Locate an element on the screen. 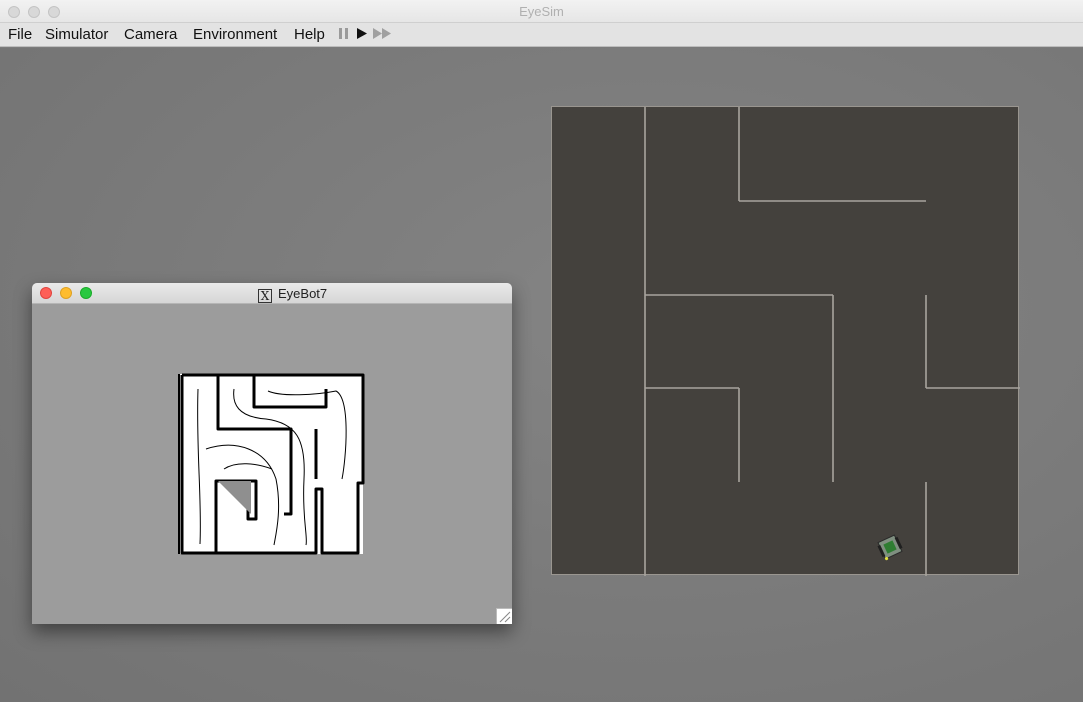 The height and width of the screenshot is (702, 1083). eyebot-title-label: EyeBot7 is located at coordinates (303, 293).